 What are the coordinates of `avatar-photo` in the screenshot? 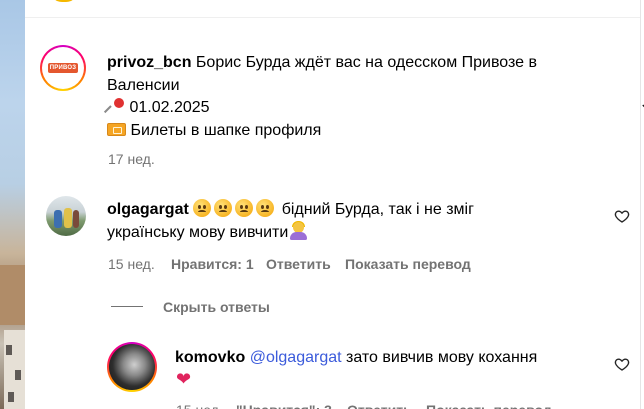 It's located at (132, 367).